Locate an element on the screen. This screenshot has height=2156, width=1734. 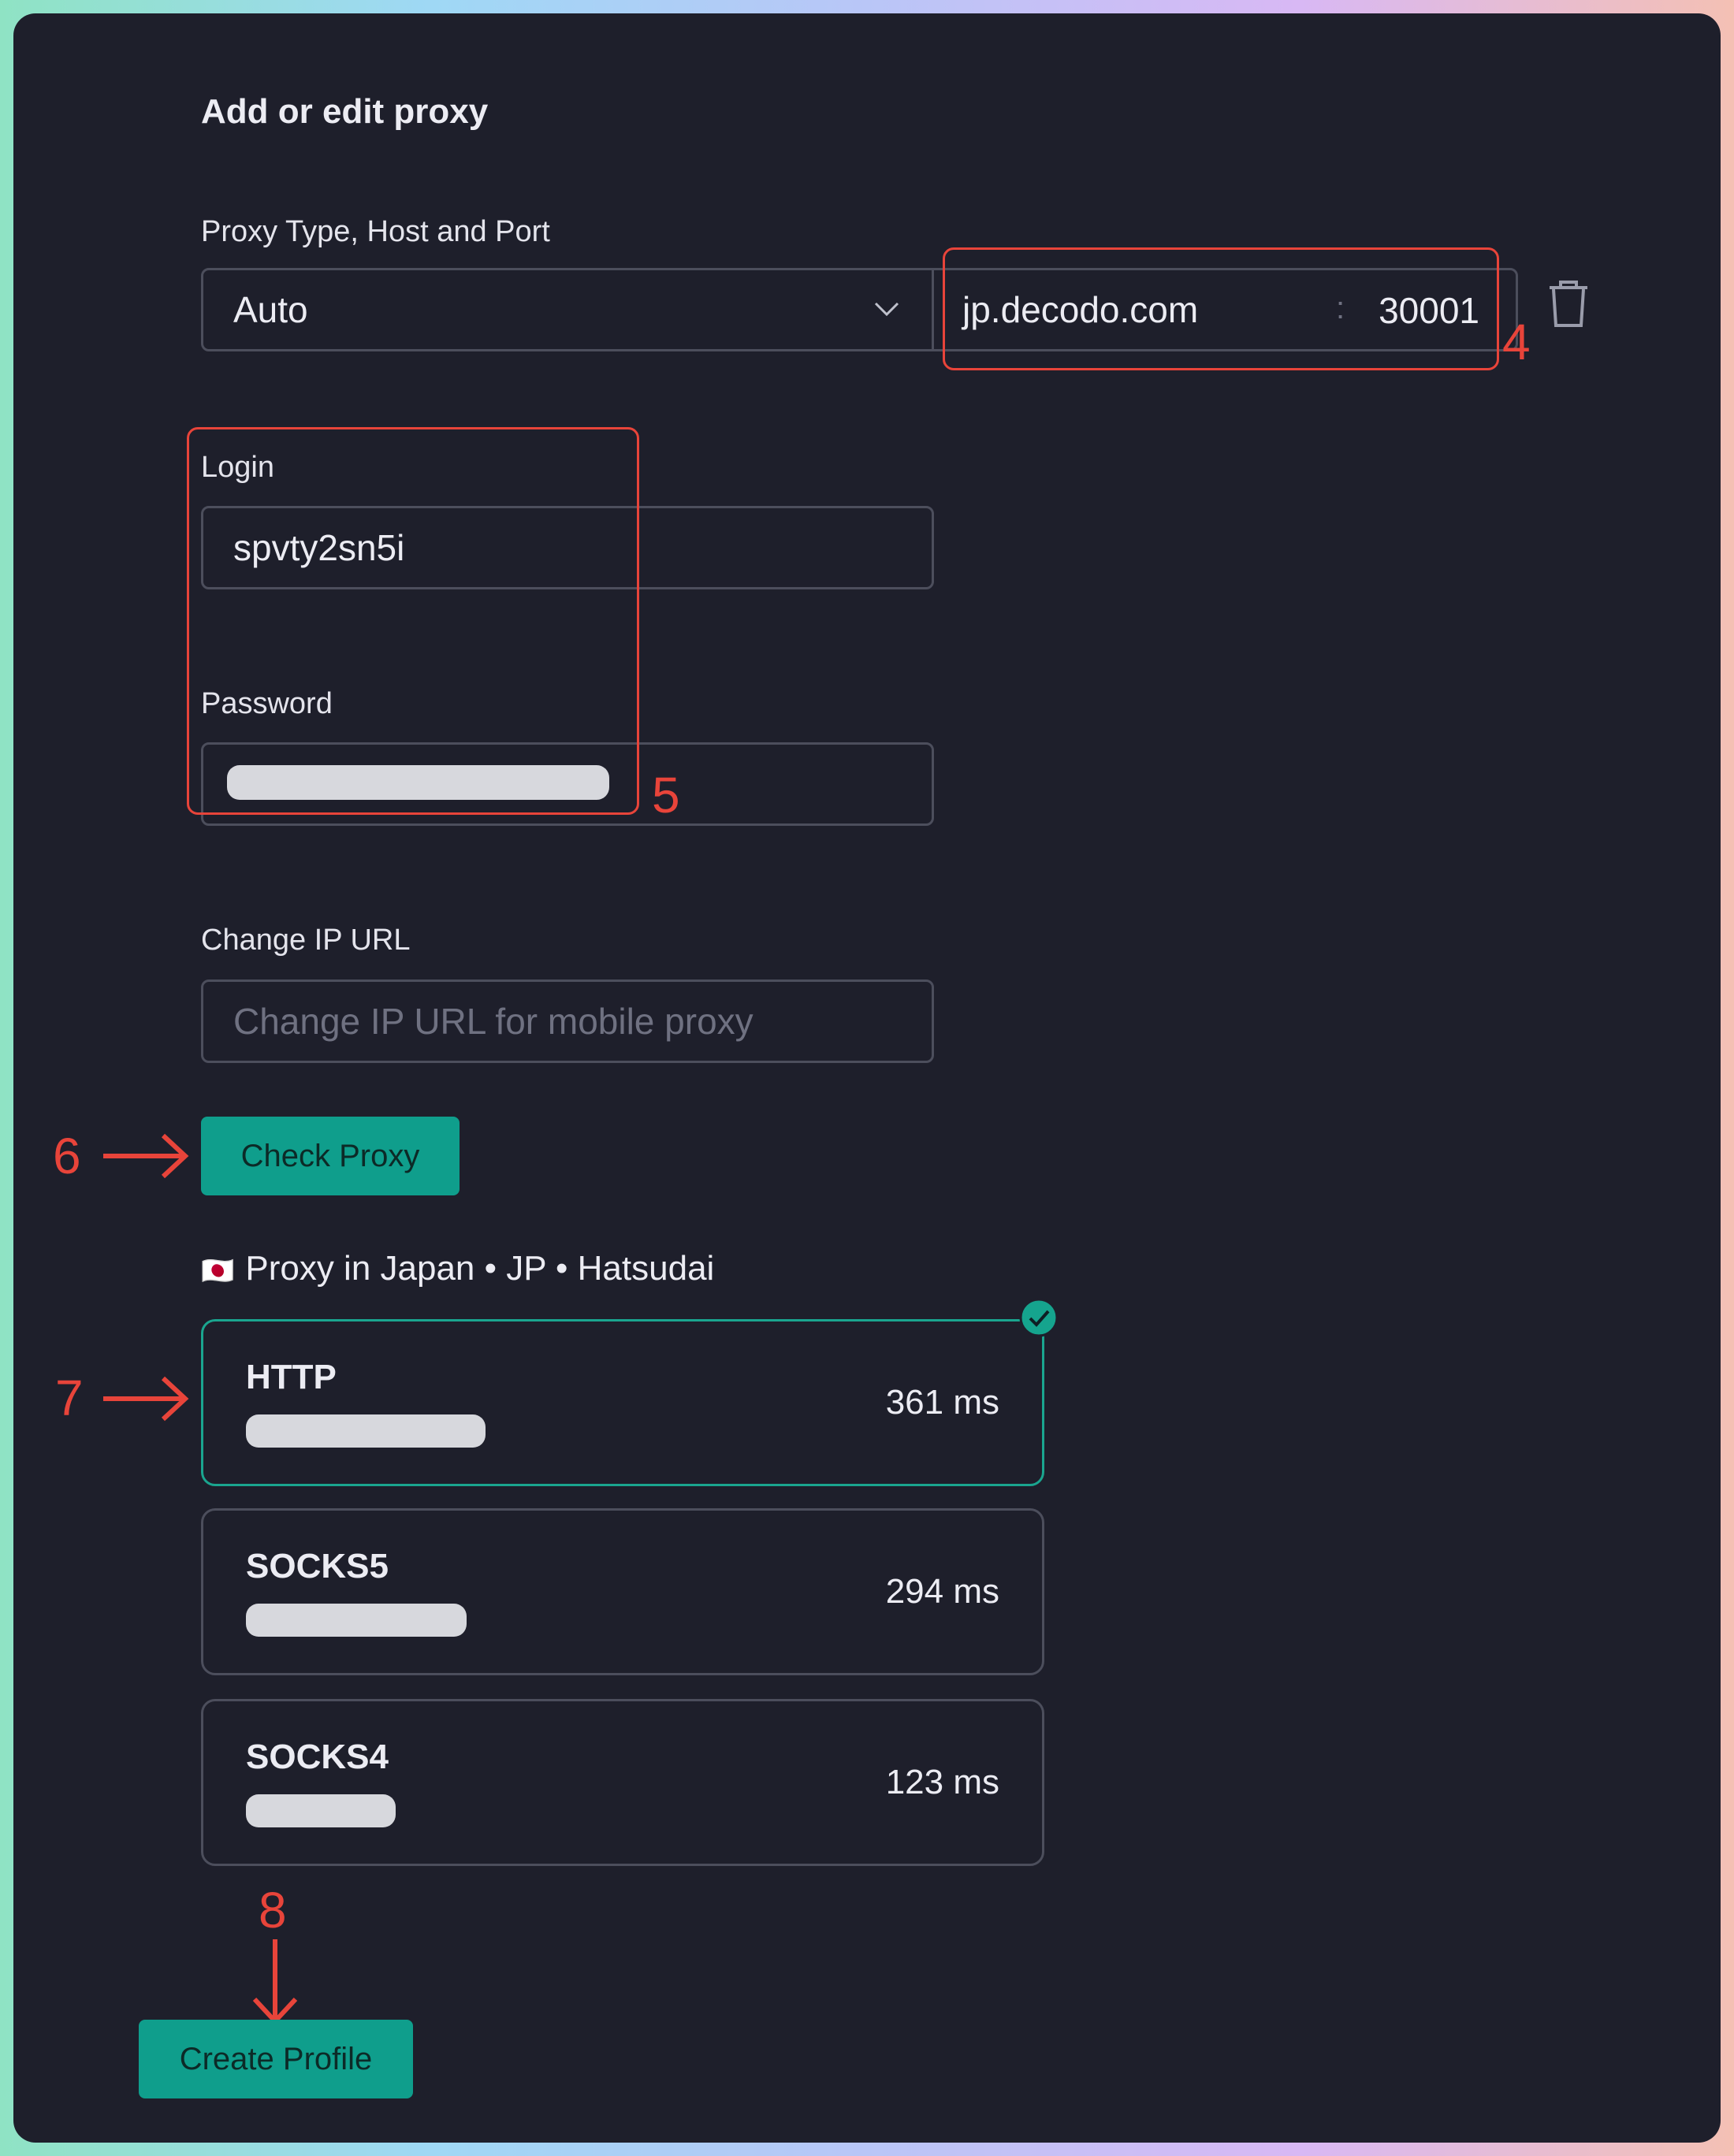
proxy-result-type: SOCKS5 is located at coordinates (317, 1566).